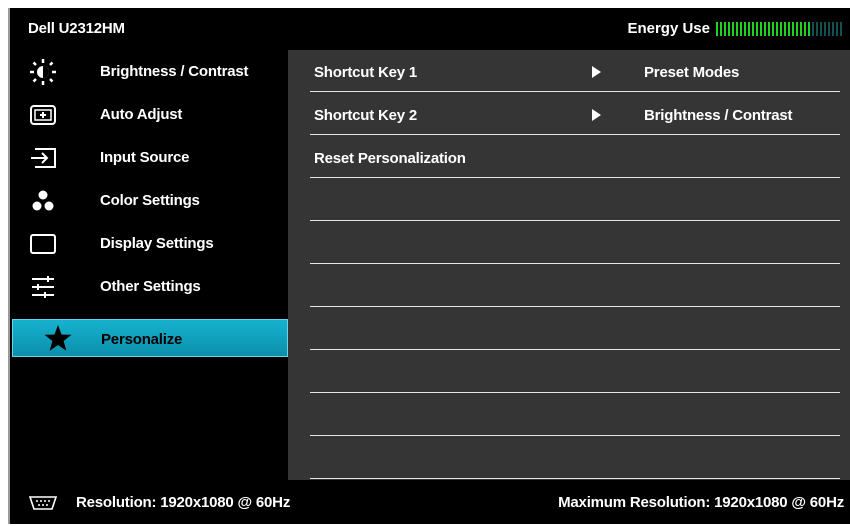  I want to click on osd-header: Dell U2312HM Energy Use, so click(430, 29).